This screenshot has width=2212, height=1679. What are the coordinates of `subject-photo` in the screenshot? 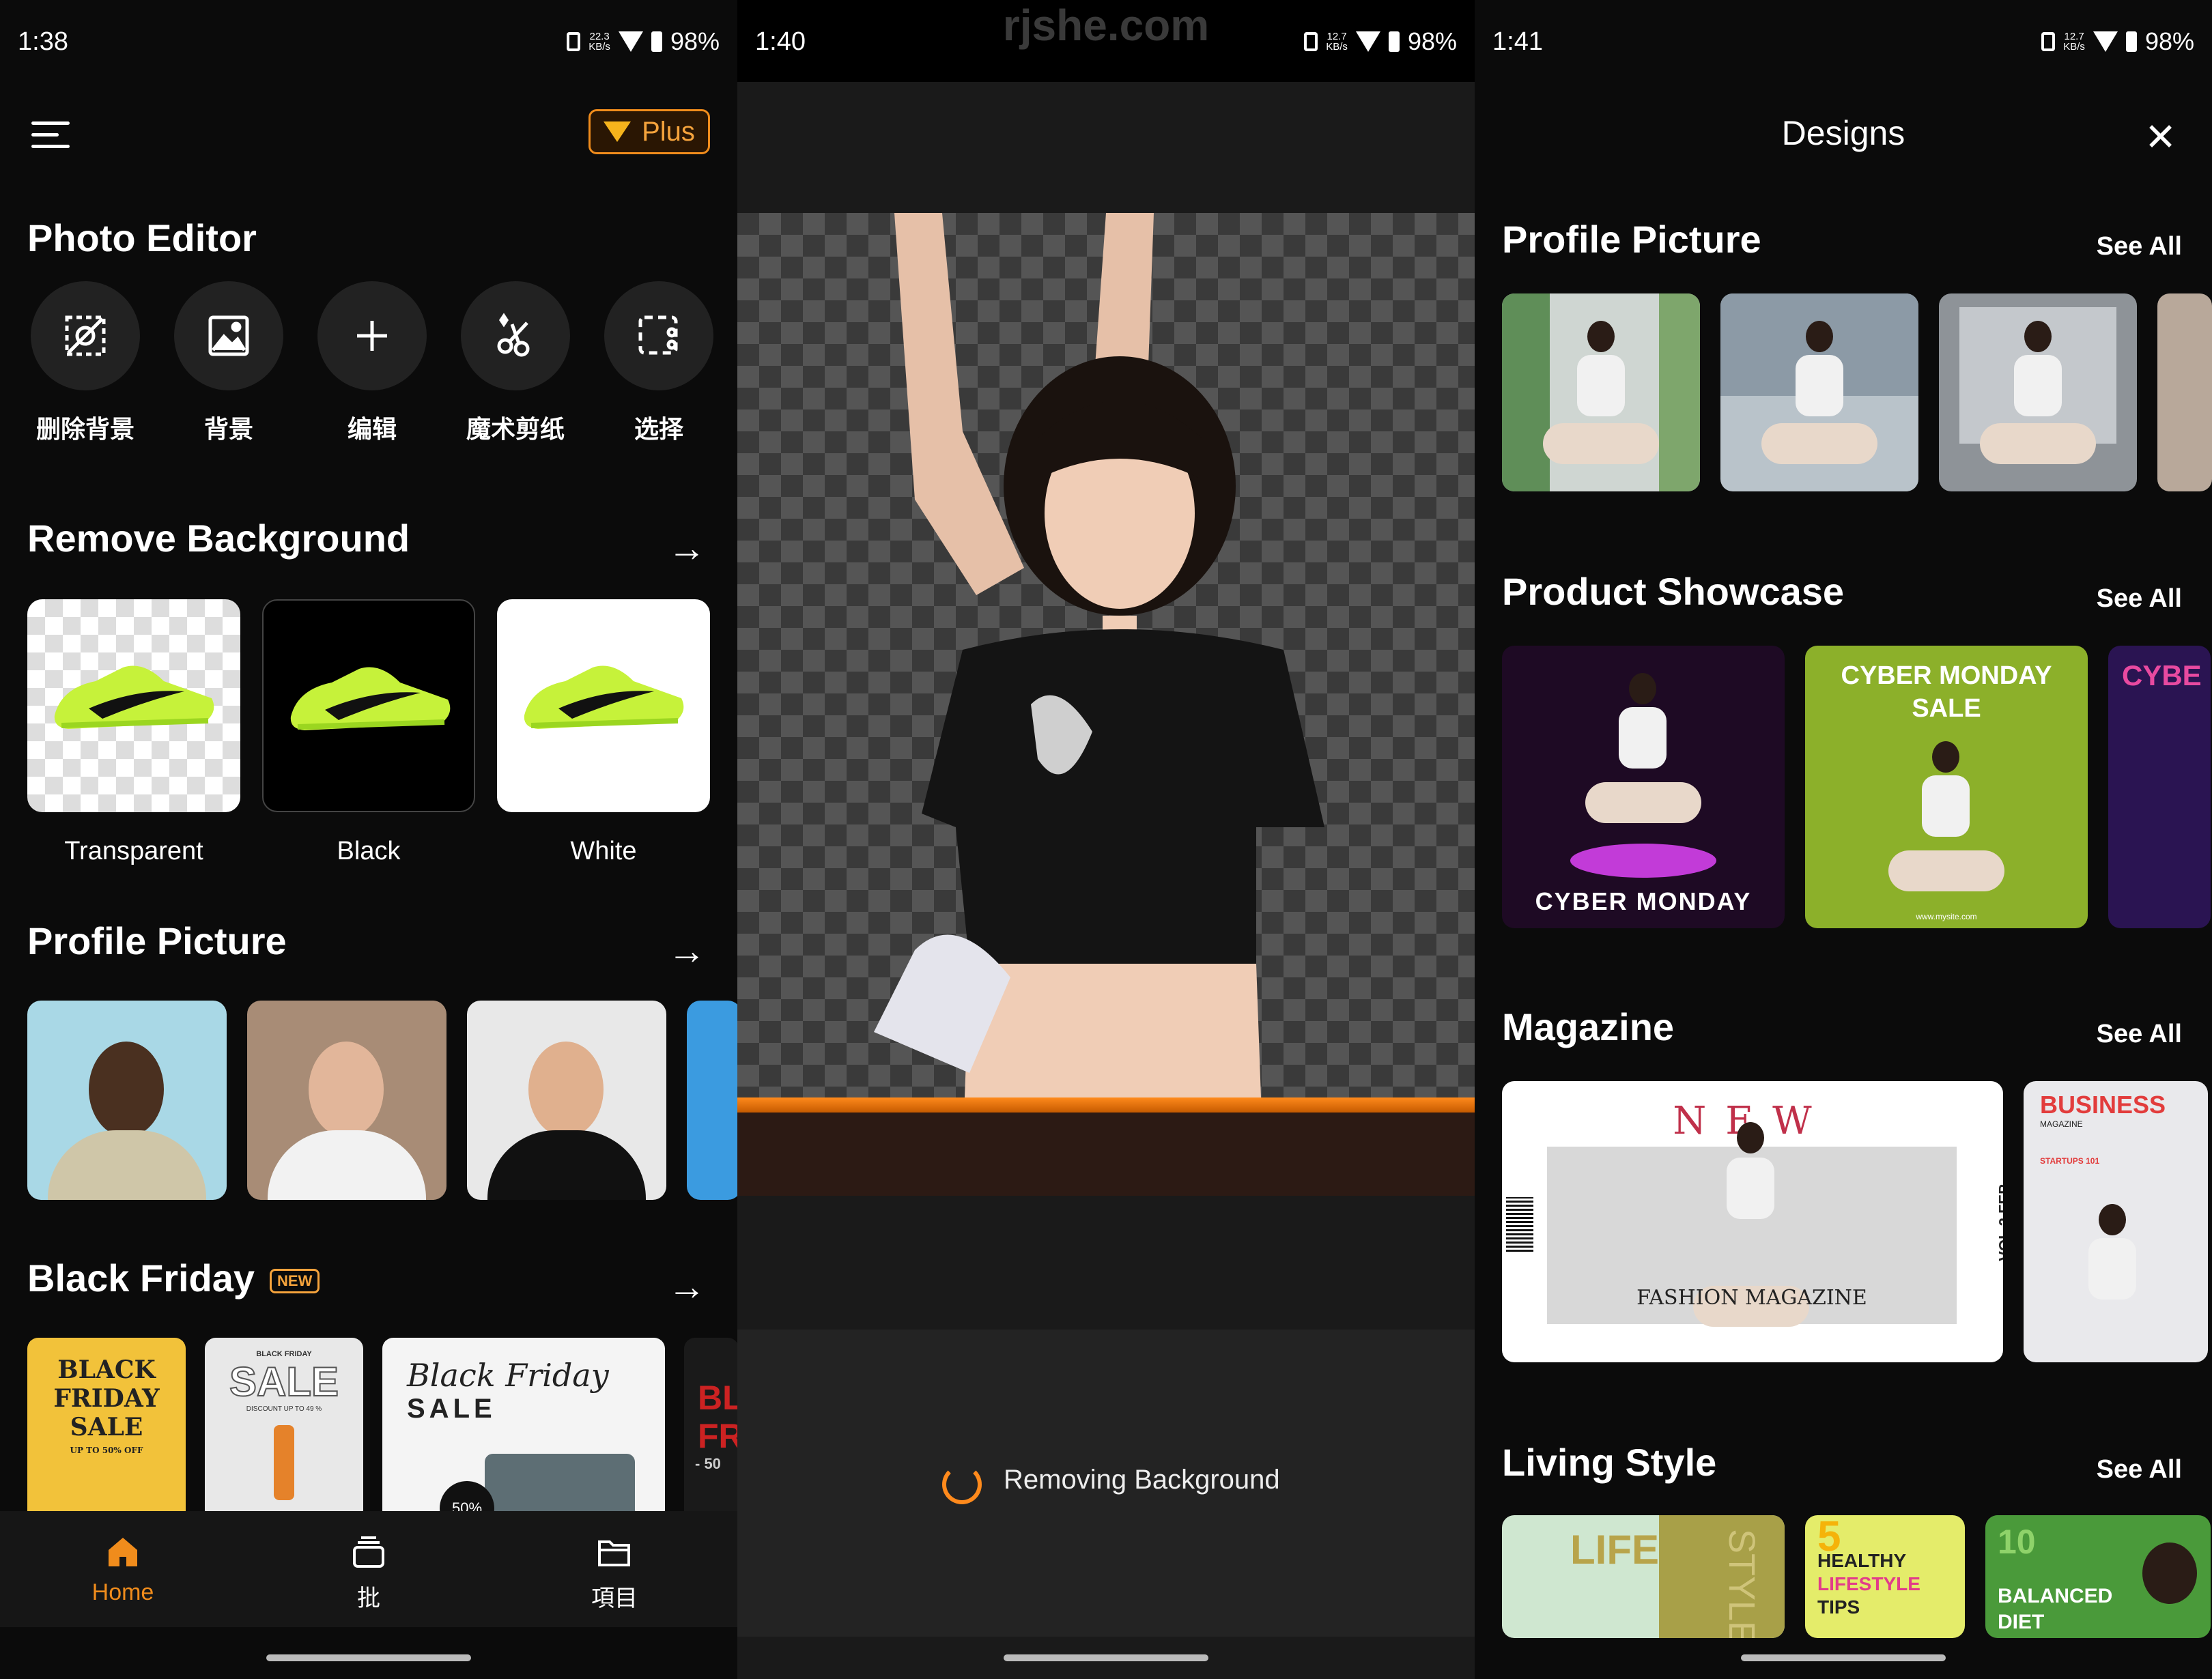 It's located at (1099, 704).